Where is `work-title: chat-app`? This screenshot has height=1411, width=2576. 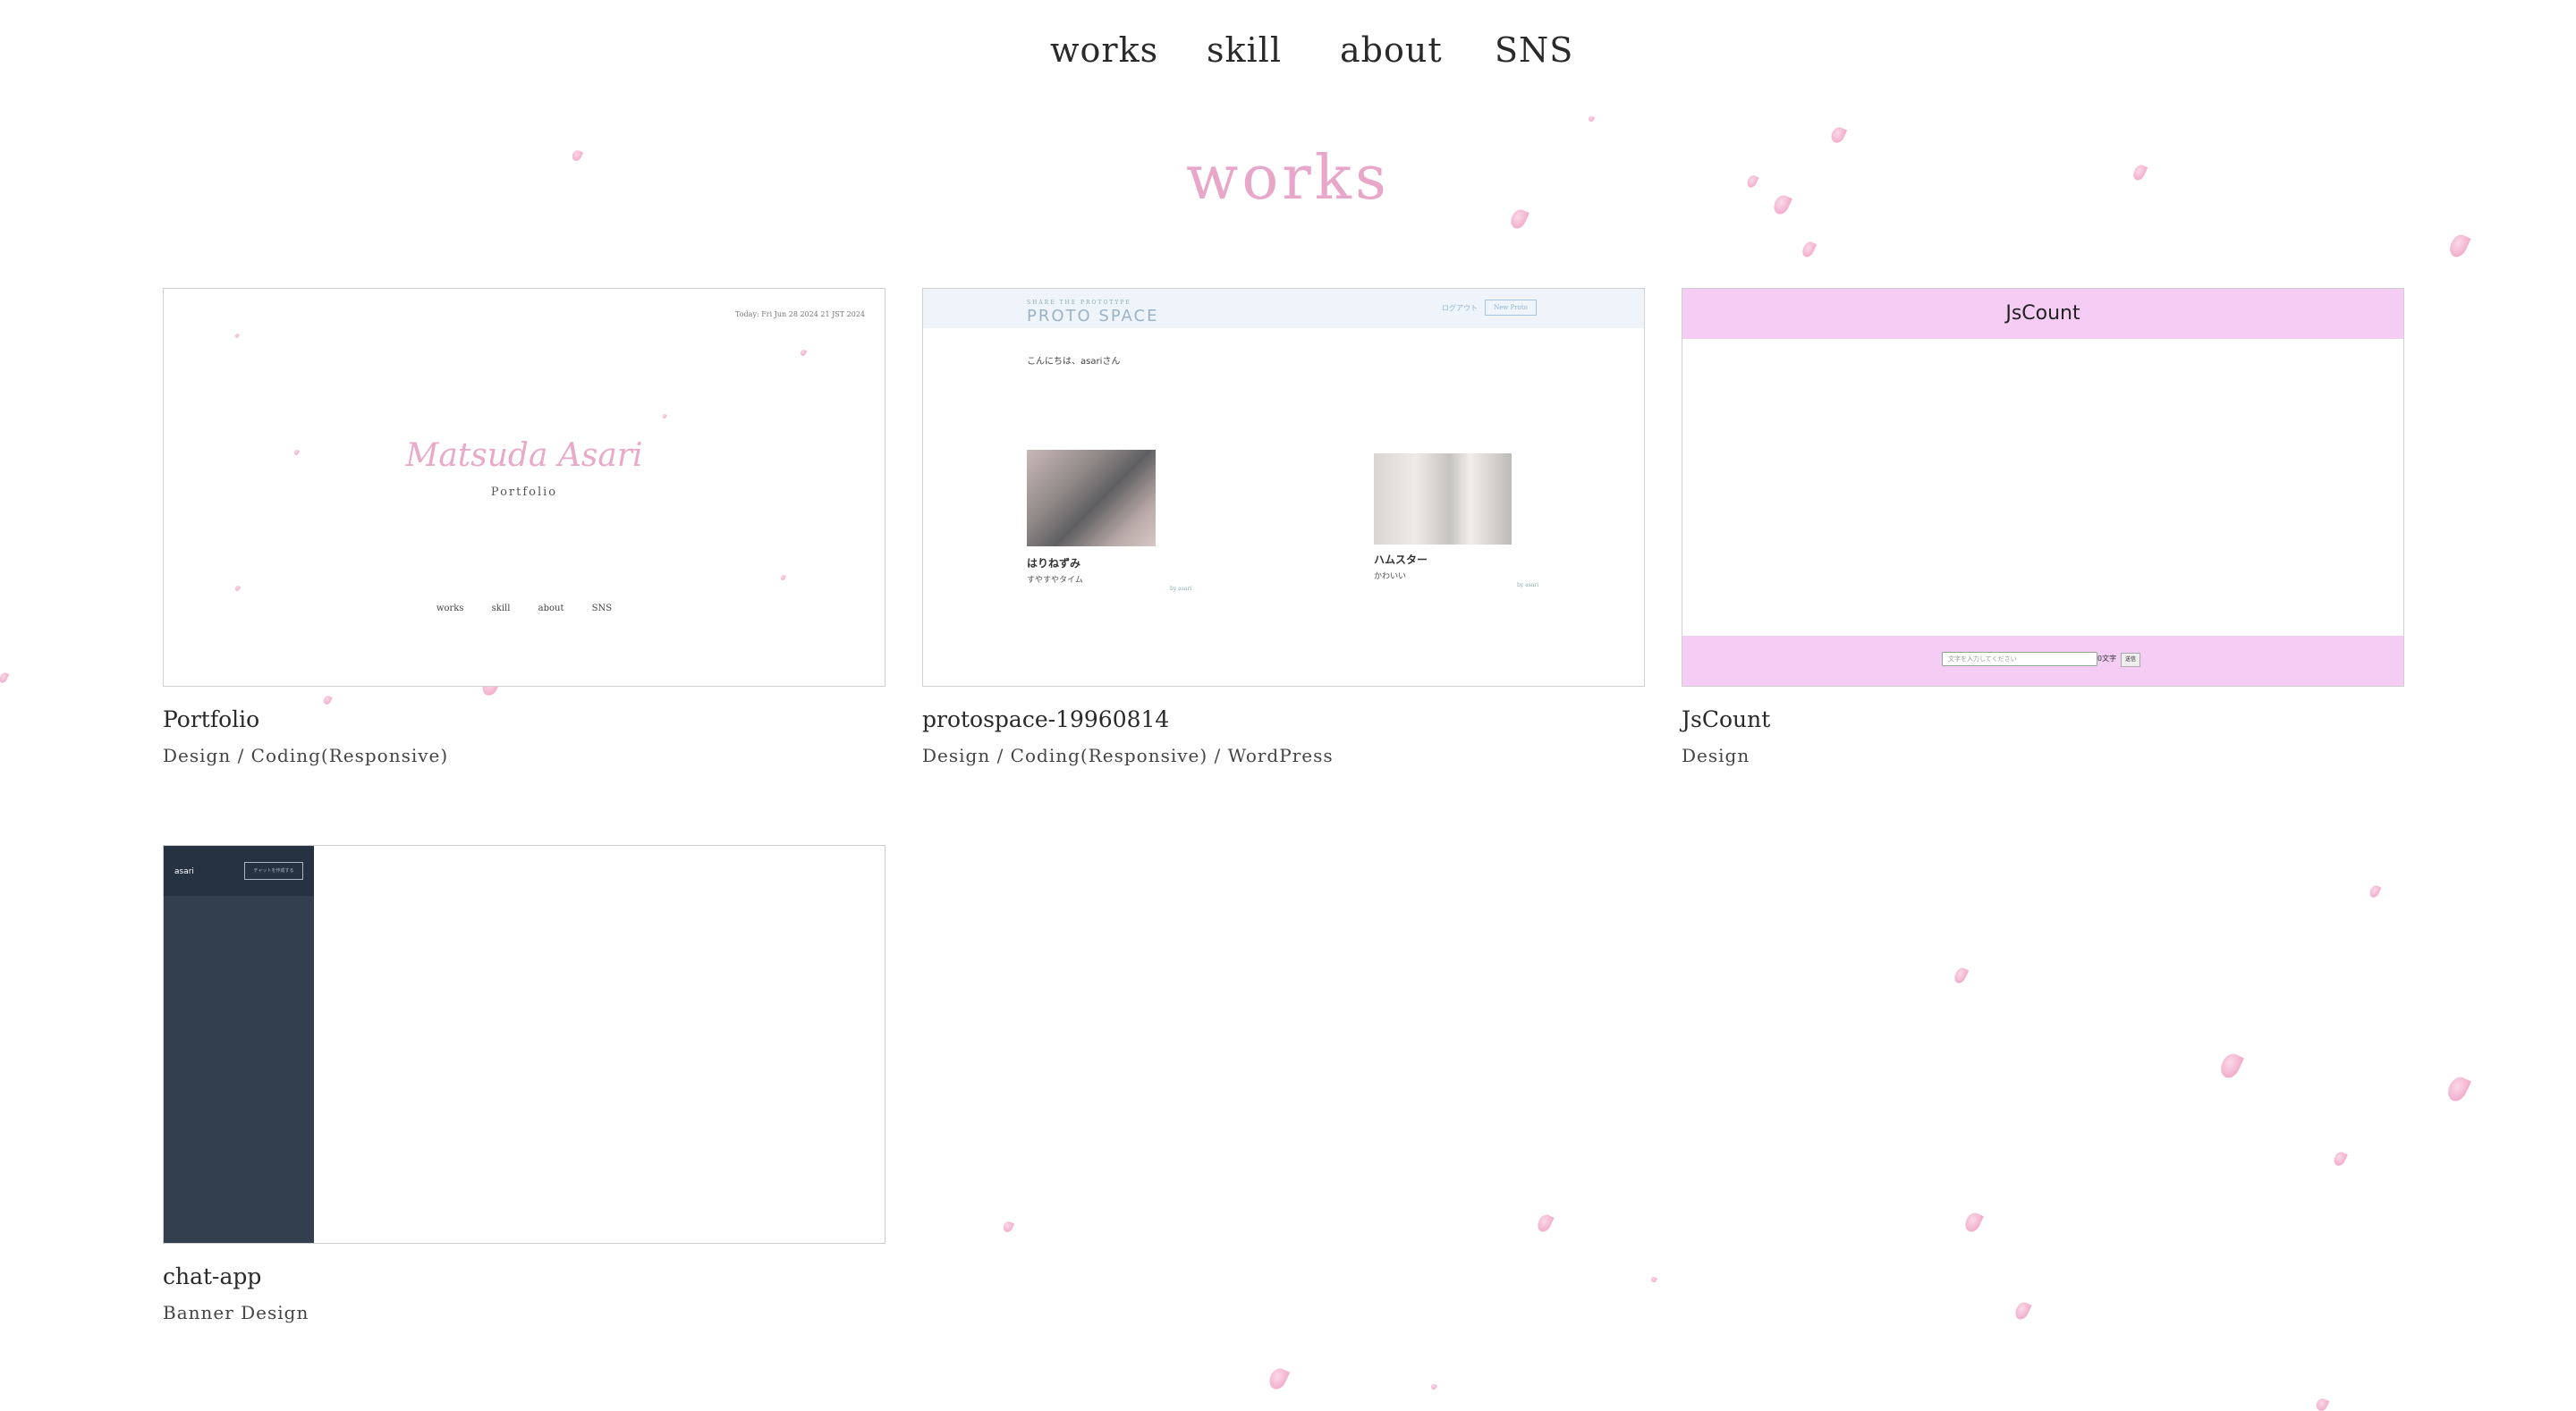
work-title: chat-app is located at coordinates (524, 1276).